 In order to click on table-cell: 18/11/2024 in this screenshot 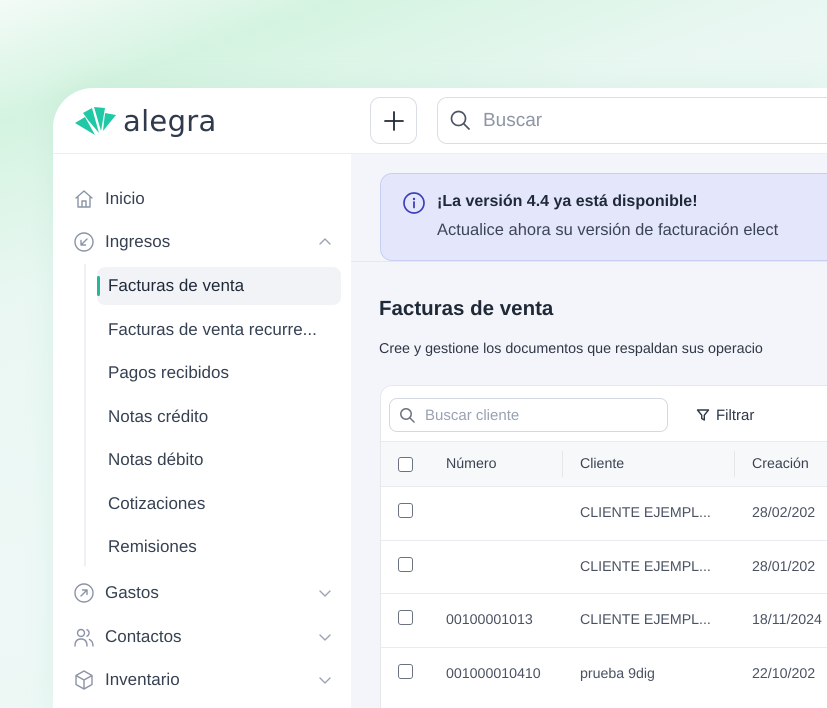, I will do `click(787, 620)`.